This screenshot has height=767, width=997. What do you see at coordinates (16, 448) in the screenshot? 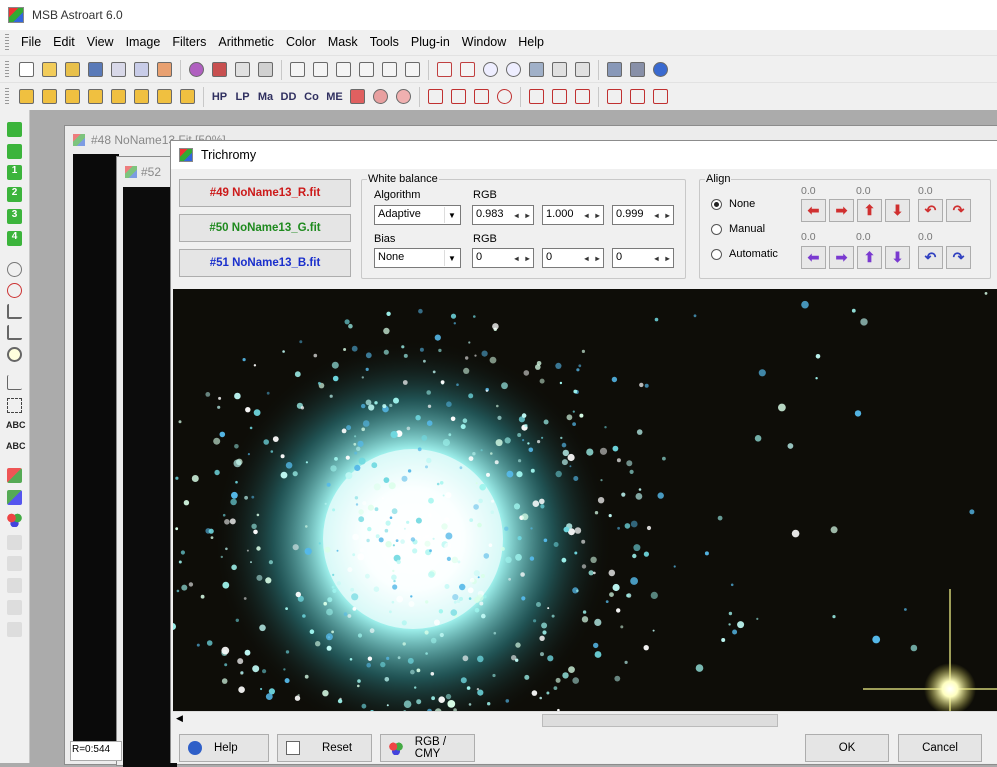
I see `text-edit-icon: ABC` at bounding box center [16, 448].